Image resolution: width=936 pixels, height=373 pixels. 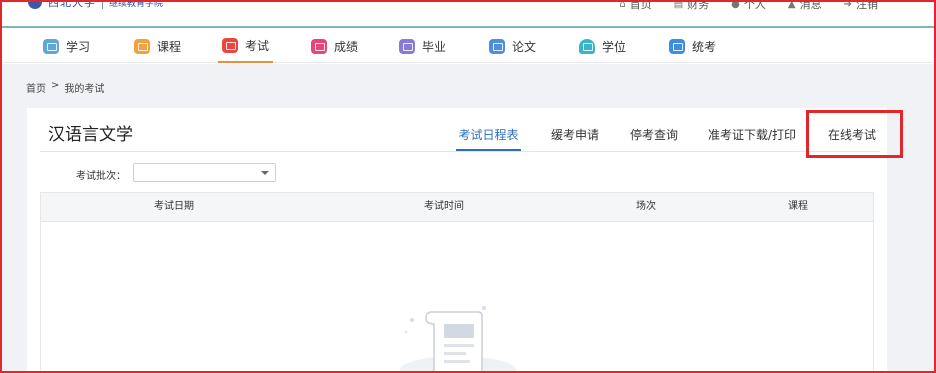 I want to click on bell-icon: ▲, so click(x=791, y=5).